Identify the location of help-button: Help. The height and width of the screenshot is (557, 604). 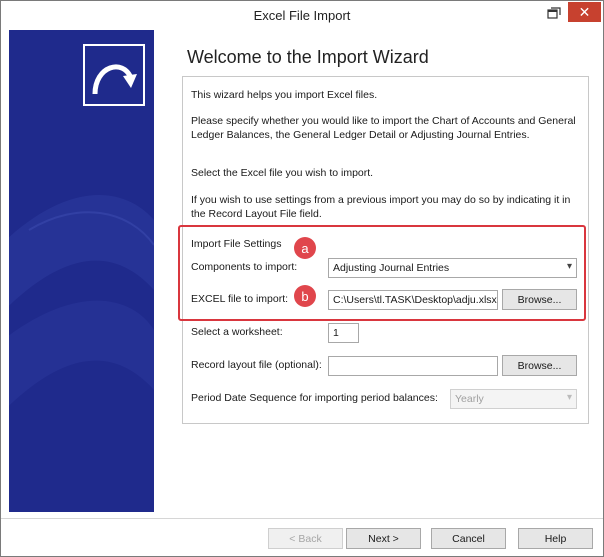
(555, 538).